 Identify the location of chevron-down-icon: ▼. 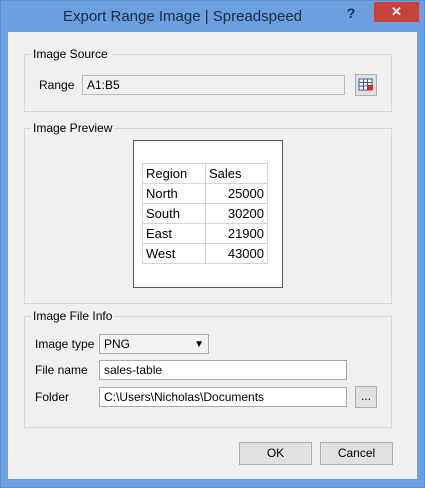
(199, 344).